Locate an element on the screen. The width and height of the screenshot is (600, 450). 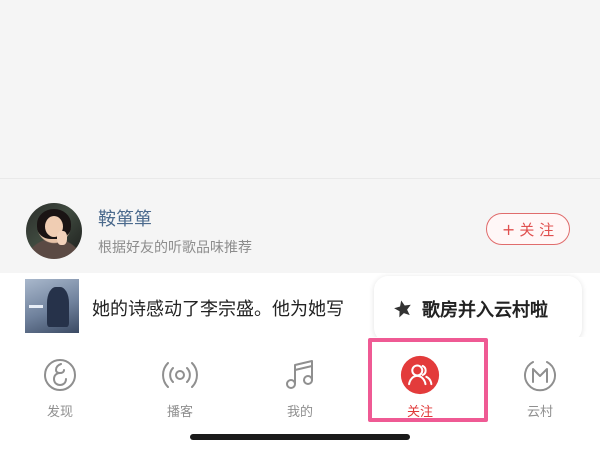
avatar-hand is located at coordinates (62, 238).